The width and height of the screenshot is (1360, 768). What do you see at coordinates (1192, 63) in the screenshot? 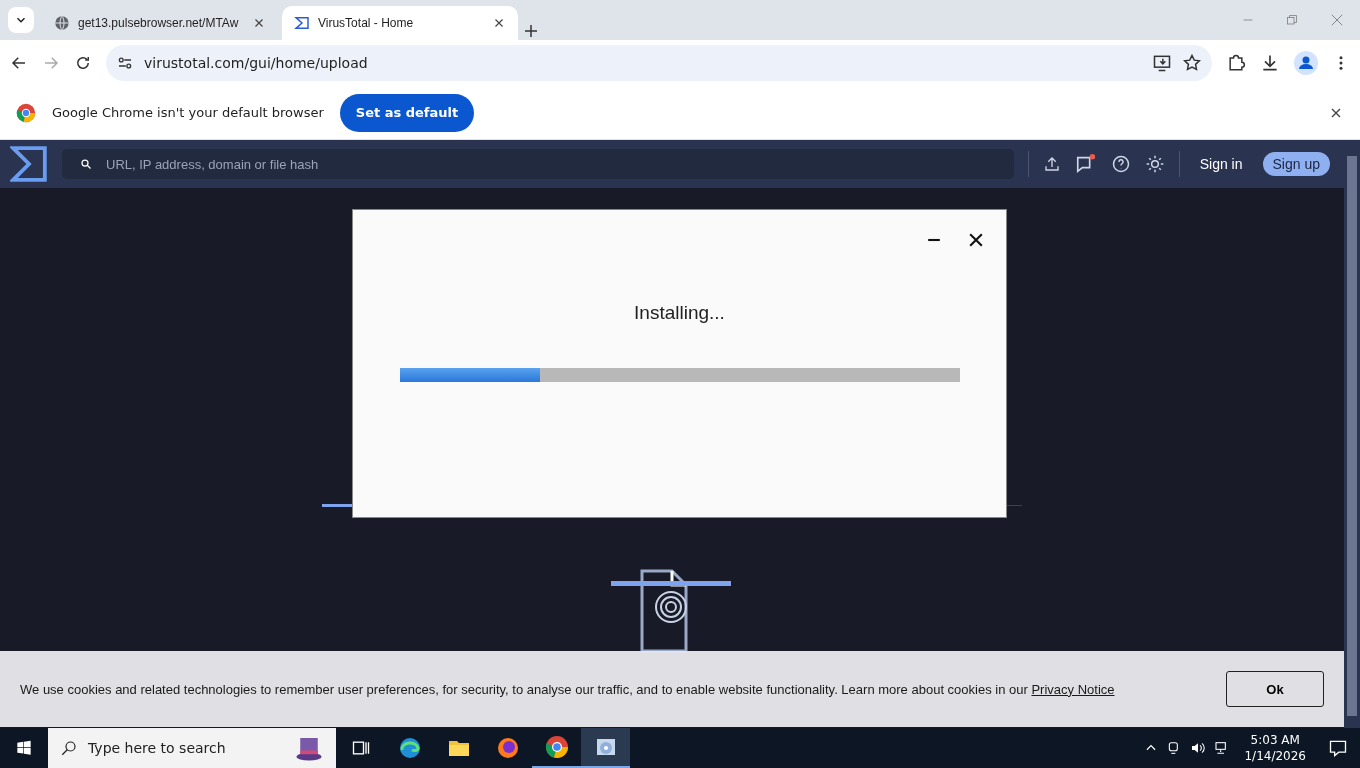
I see `bookmark-star-icon` at bounding box center [1192, 63].